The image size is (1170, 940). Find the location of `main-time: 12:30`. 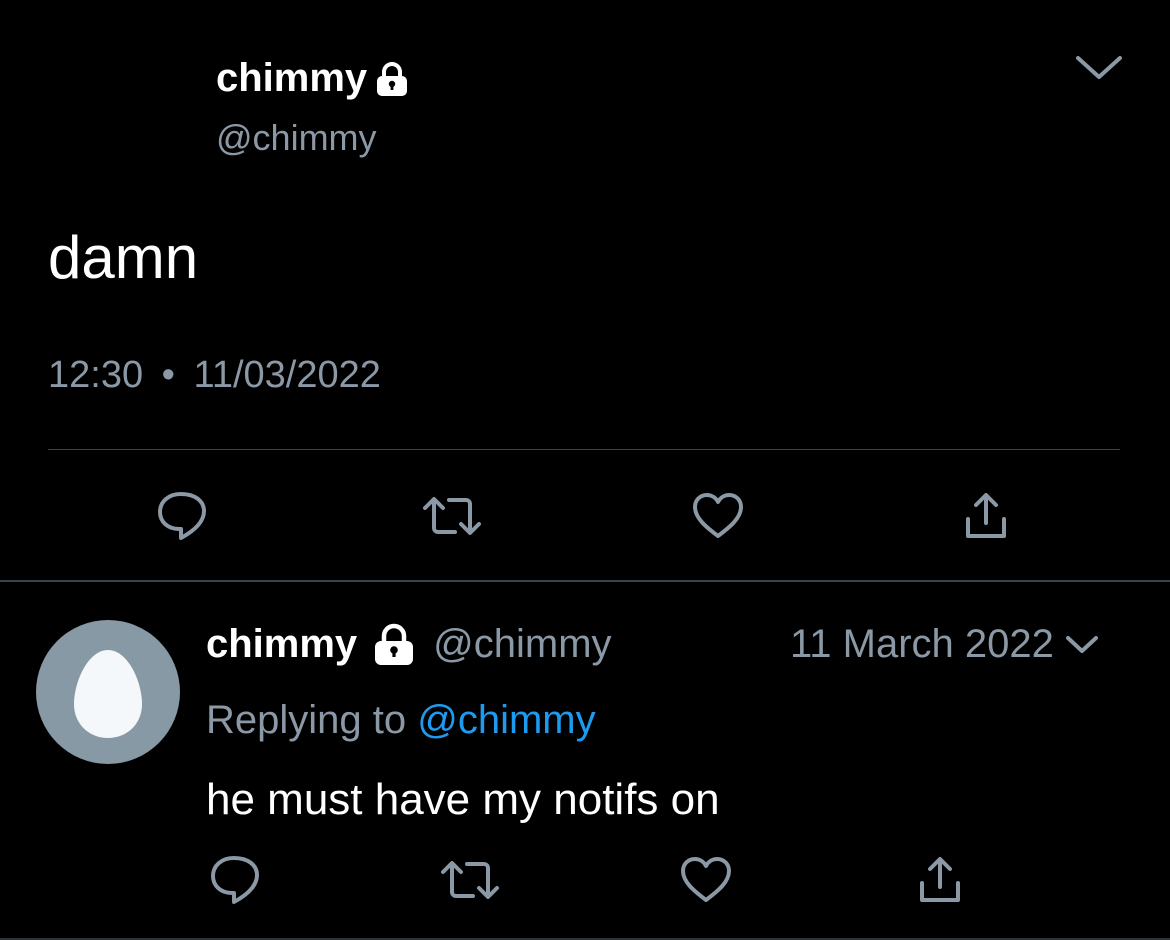

main-time: 12:30 is located at coordinates (96, 375).